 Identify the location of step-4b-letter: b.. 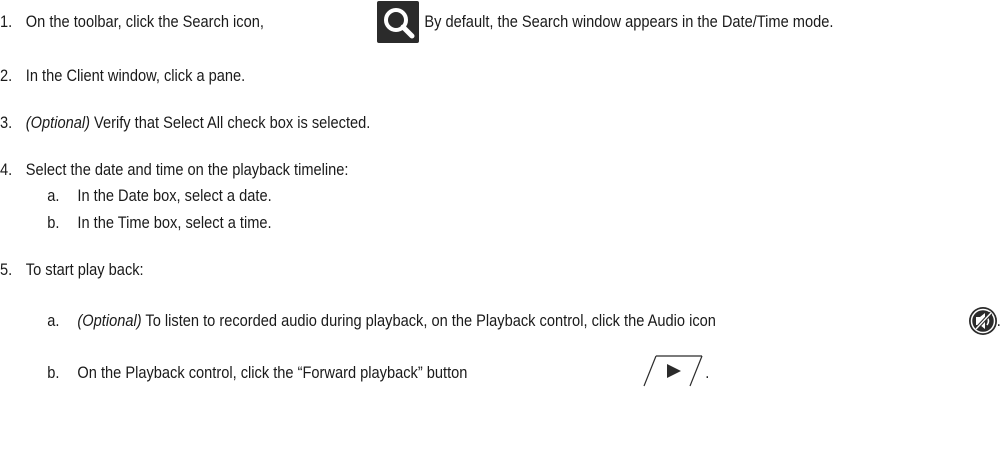
(53, 222).